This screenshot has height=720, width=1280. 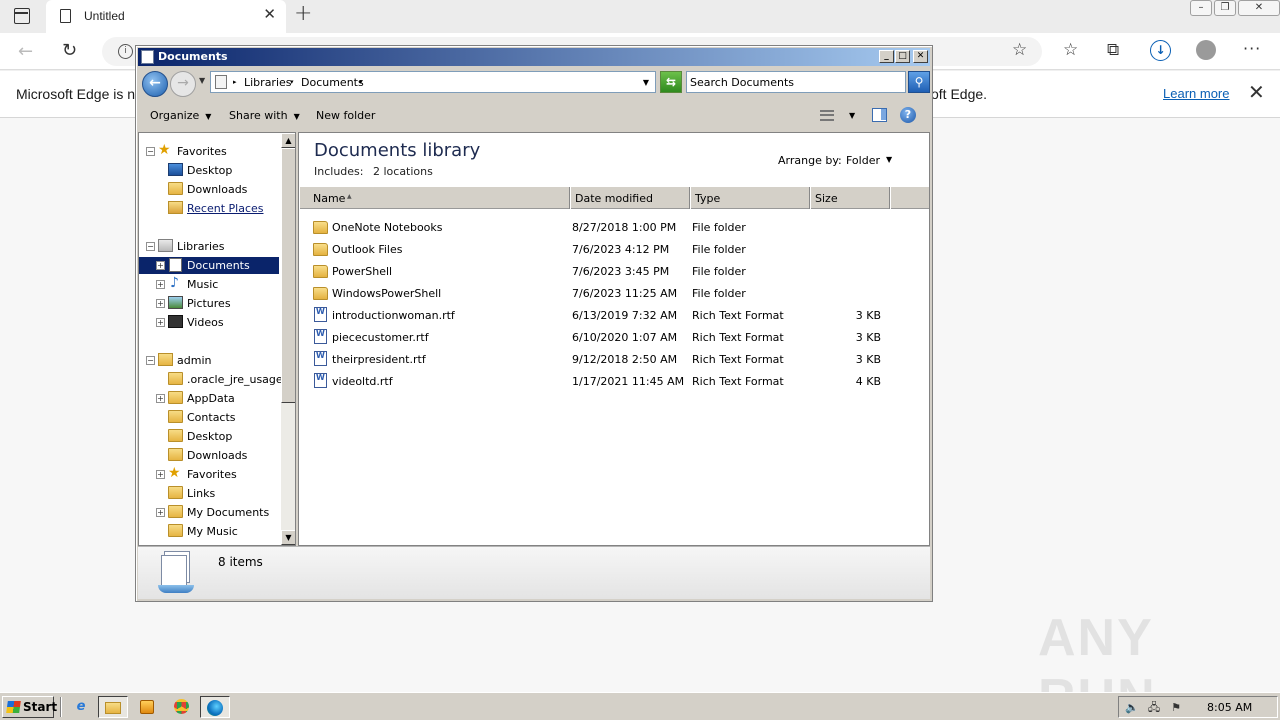 I want to click on column-header-name: Name ▲, so click(x=434, y=198).